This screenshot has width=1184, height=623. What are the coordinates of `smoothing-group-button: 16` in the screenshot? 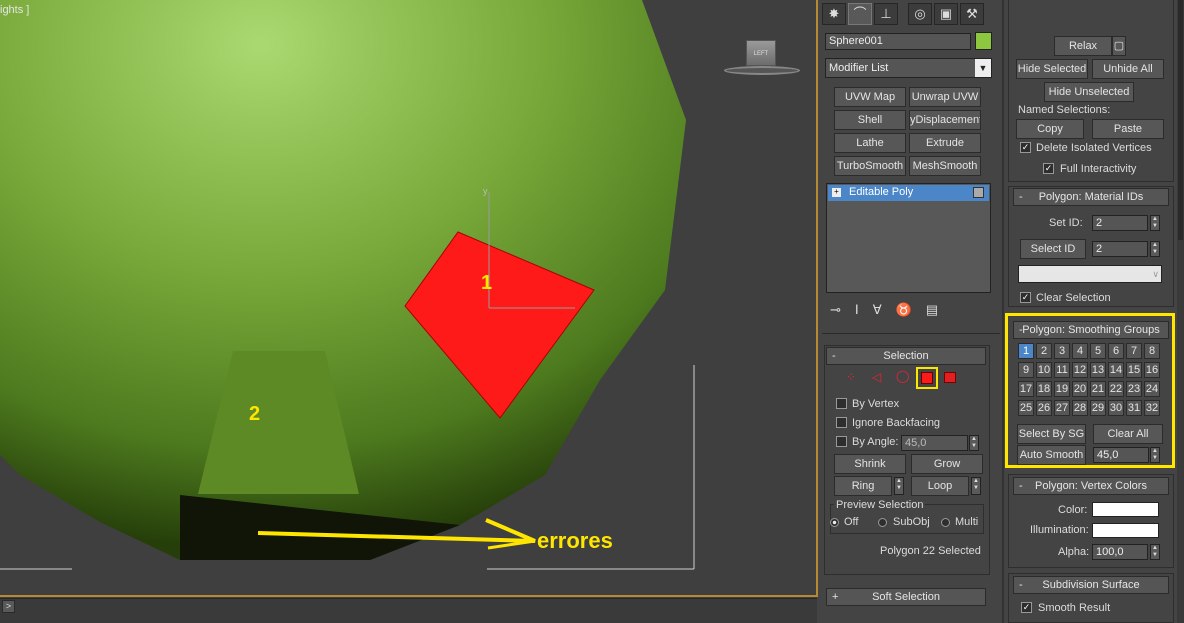 It's located at (1152, 370).